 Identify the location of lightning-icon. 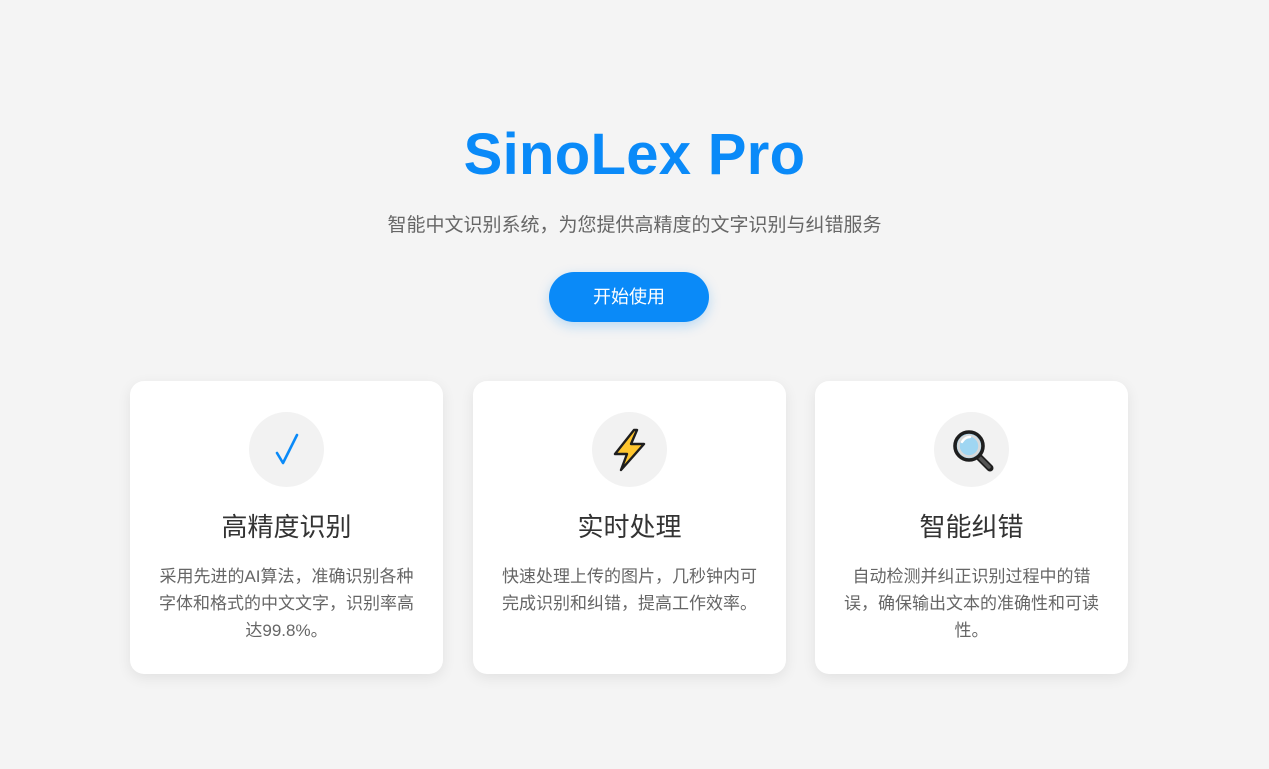
(629, 449).